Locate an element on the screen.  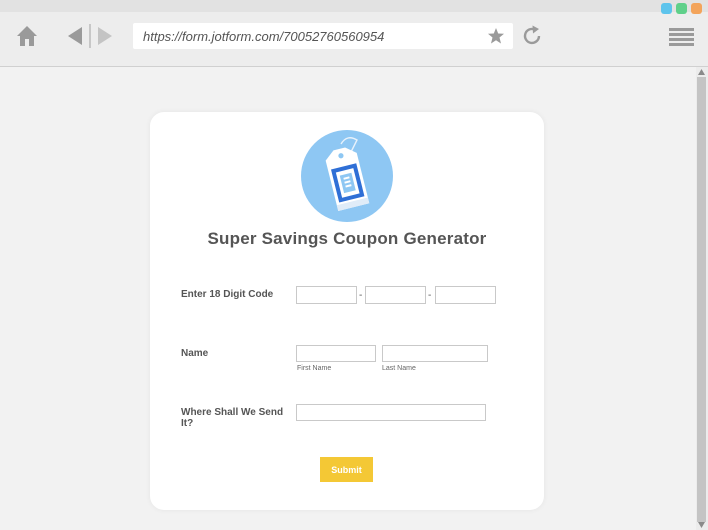
scroll-down-arrow-icon is located at coordinates (701, 525).